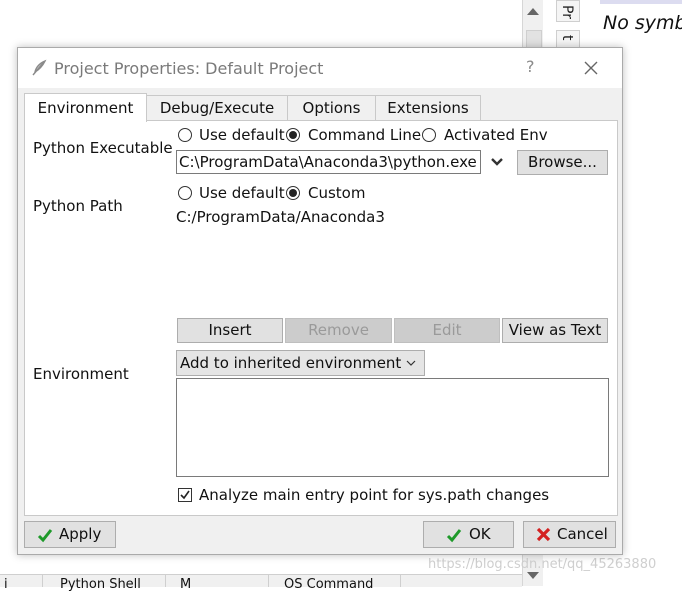  Describe the element at coordinates (533, 66) in the screenshot. I see `help-button: ?` at that location.